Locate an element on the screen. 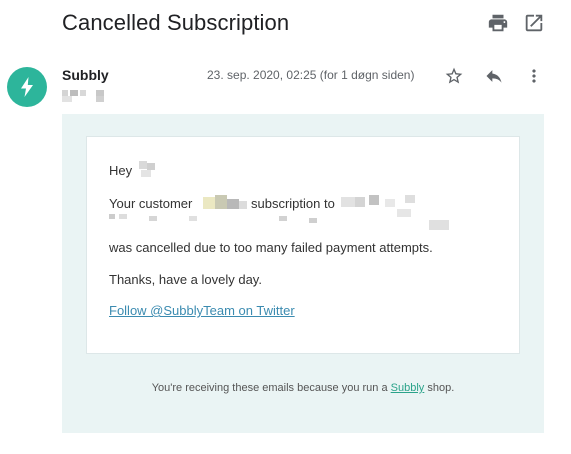 This screenshot has height=454, width=571. more-vert-icon is located at coordinates (534, 76).